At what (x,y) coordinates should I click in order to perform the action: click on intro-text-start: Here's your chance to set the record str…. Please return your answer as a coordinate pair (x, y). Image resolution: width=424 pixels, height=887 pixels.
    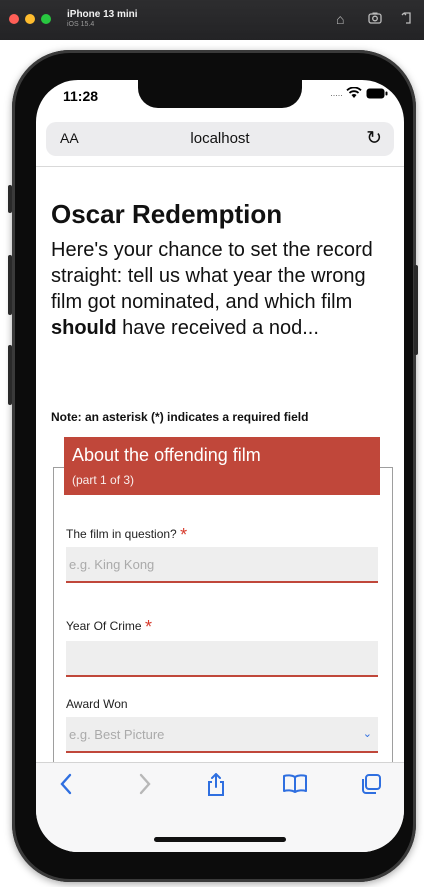
    Looking at the image, I should click on (212, 276).